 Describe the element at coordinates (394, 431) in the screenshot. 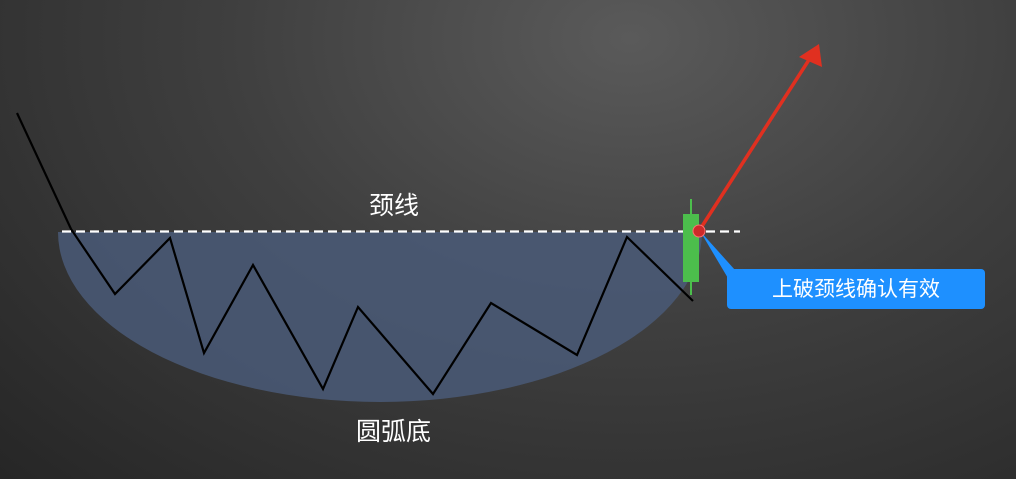

I see `rounding-bottom-label: 圆弧底` at that location.